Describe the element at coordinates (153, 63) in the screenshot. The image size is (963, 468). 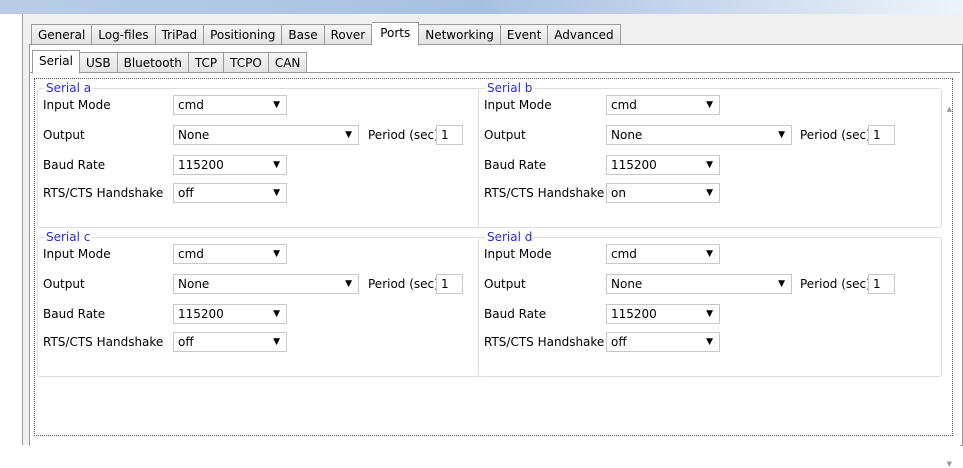
I see `tab-bluetooth: Bluetooth` at that location.